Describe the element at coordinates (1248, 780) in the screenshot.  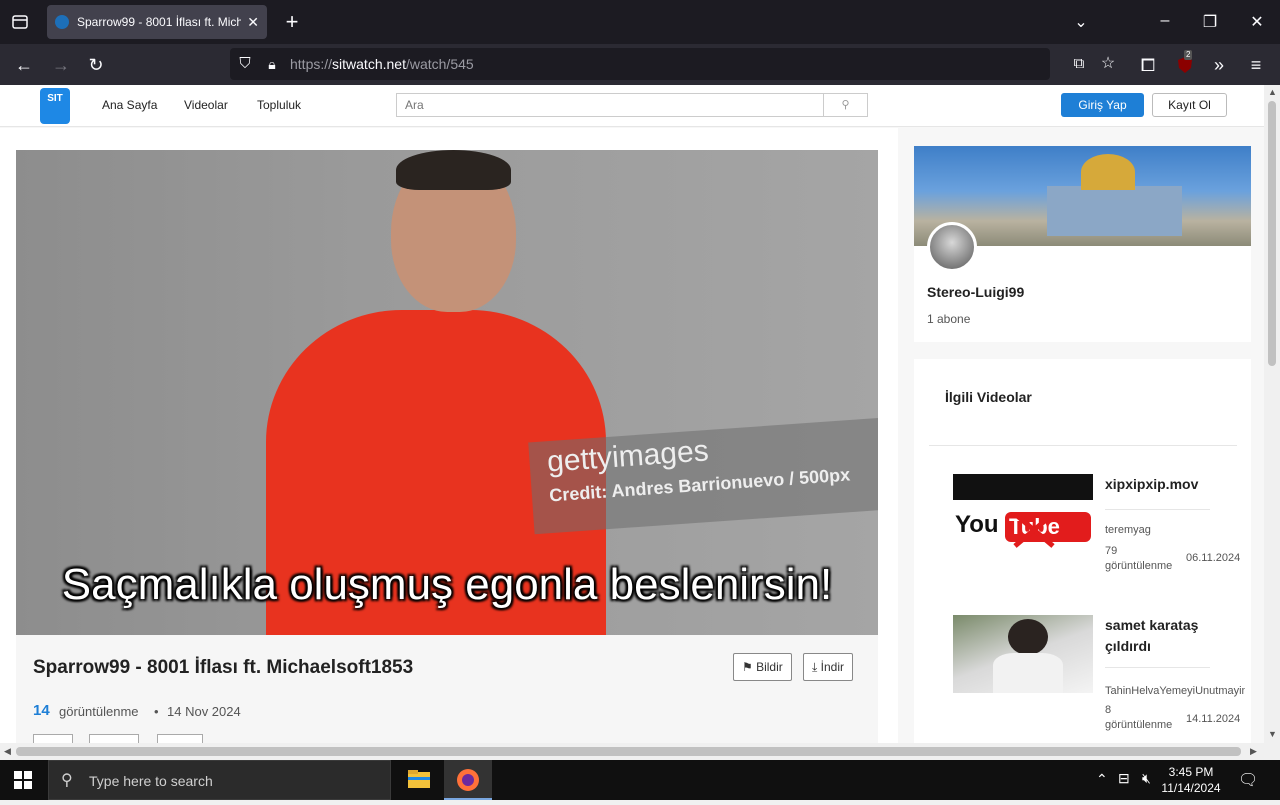
I see `notification-center-icon: 🗨︎` at that location.